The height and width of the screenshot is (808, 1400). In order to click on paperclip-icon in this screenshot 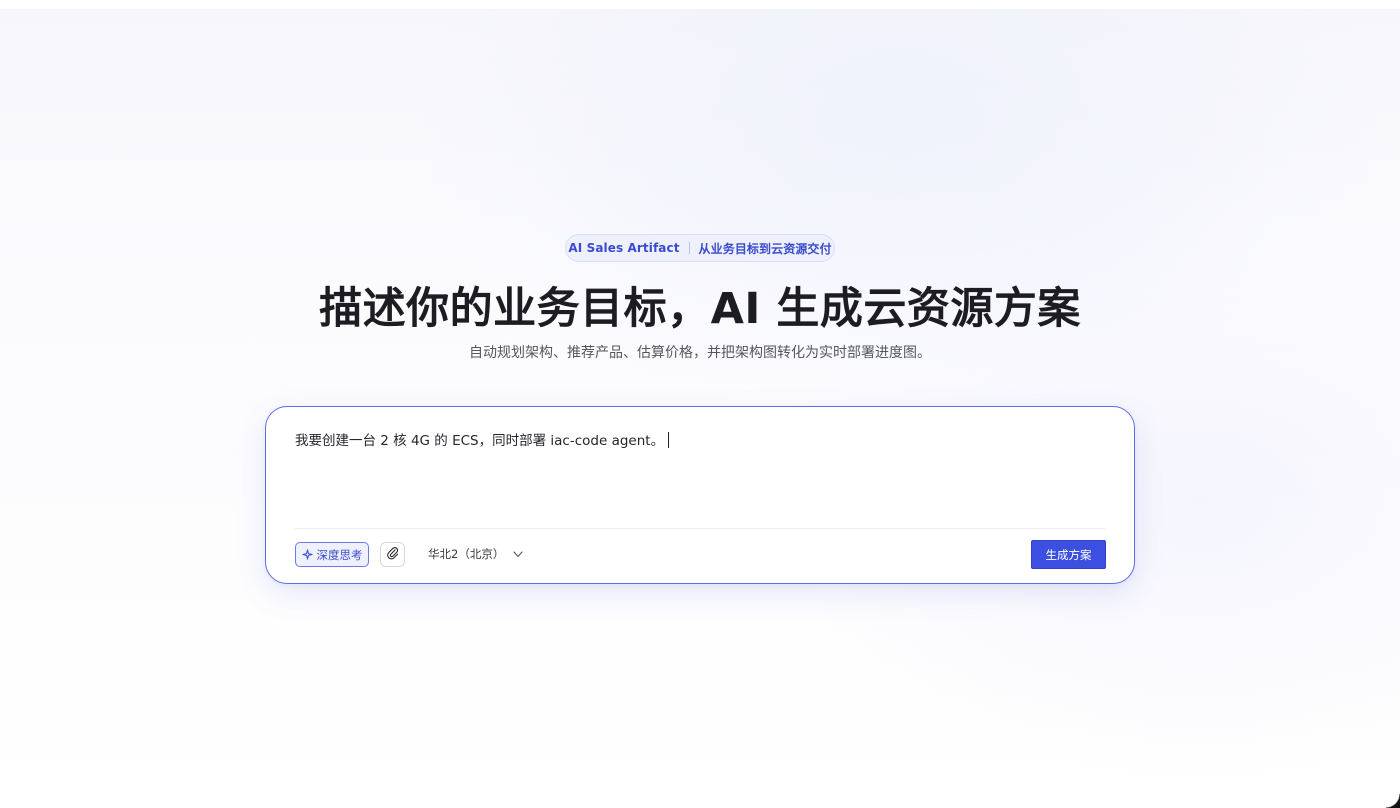, I will do `click(392, 554)`.